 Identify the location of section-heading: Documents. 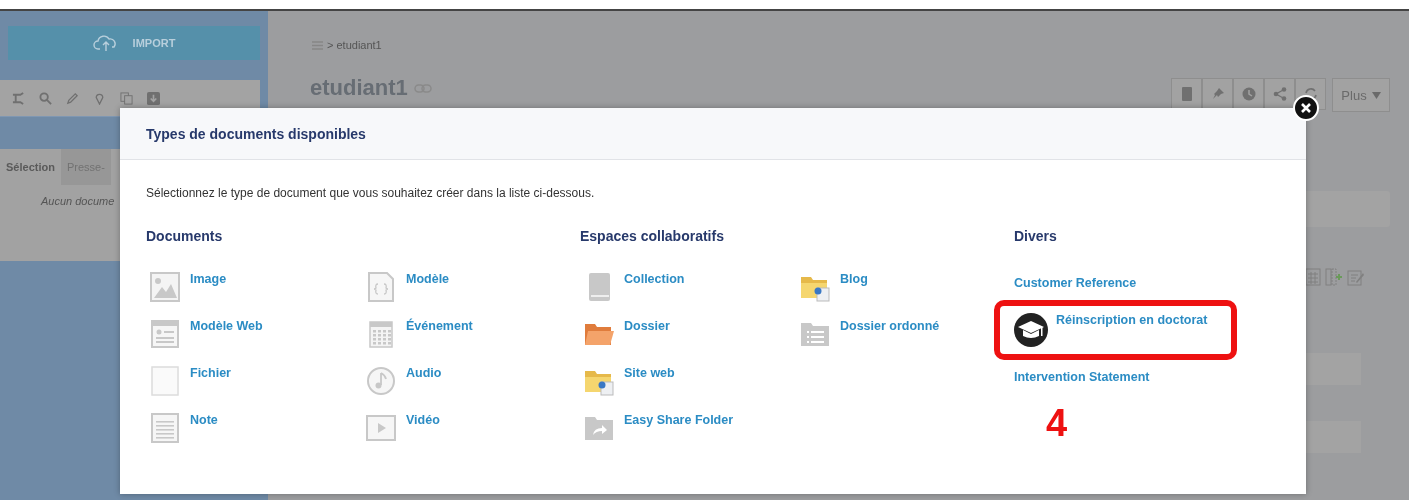
(185, 236).